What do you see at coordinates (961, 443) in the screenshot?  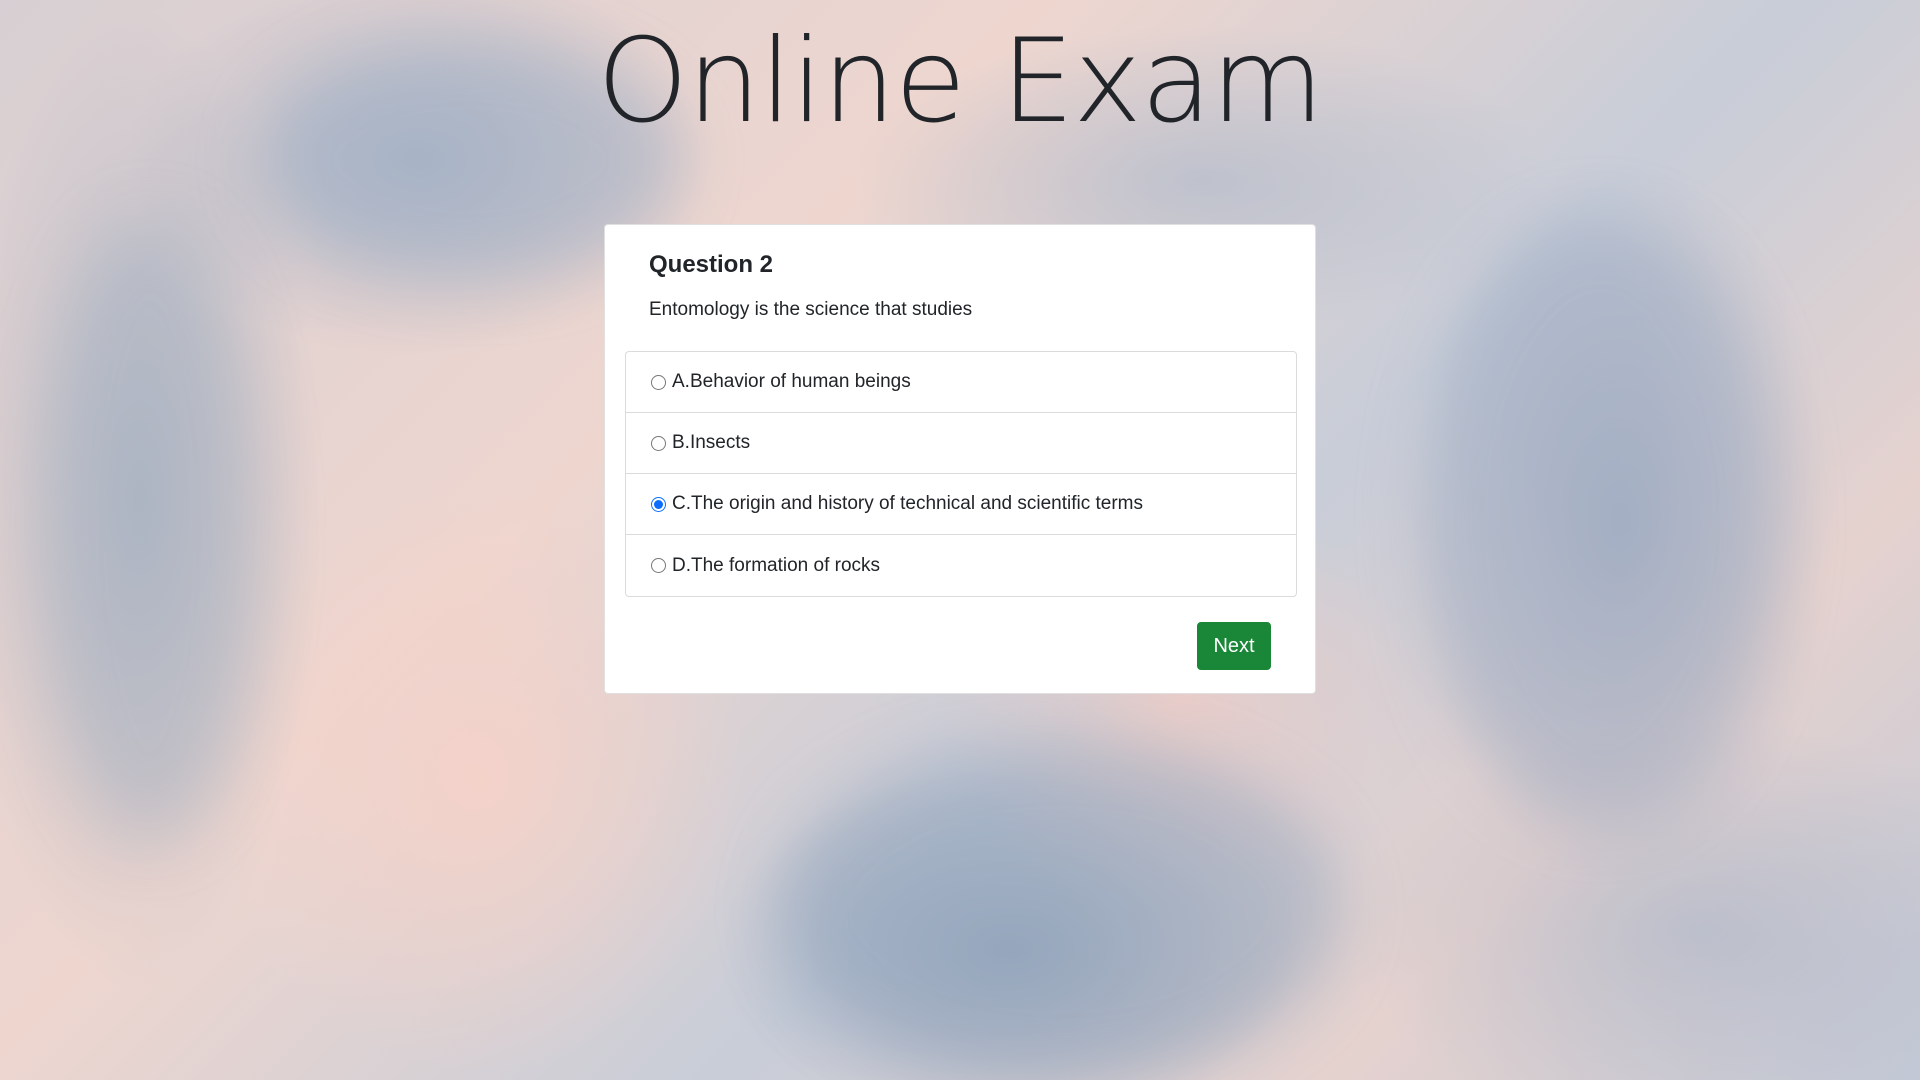 I see `answer-option-b: B.Insects` at bounding box center [961, 443].